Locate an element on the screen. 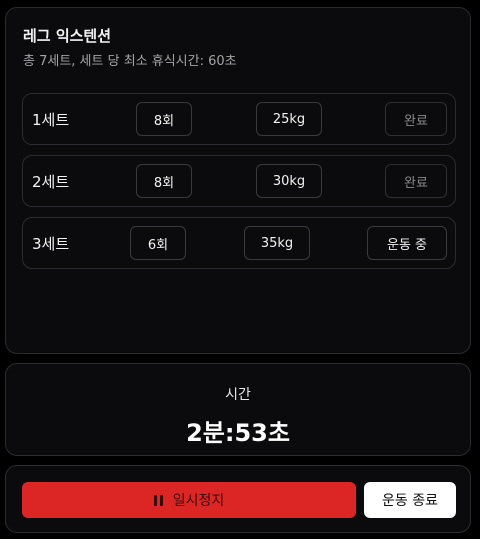 The height and width of the screenshot is (539, 480). controls-card: 일시정지 운동 종료 is located at coordinates (238, 499).